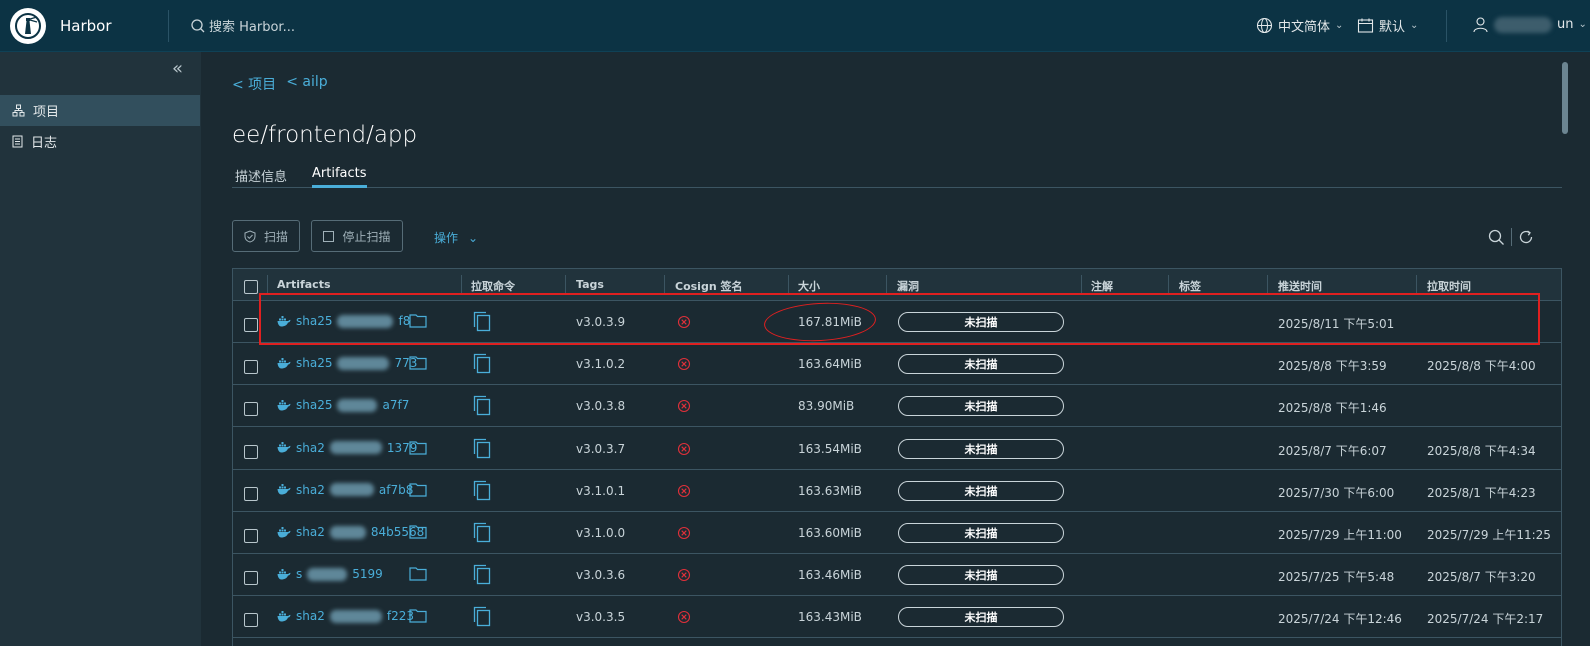 The image size is (1590, 646). Describe the element at coordinates (1190, 286) in the screenshot. I see `col-labels: 标签` at that location.